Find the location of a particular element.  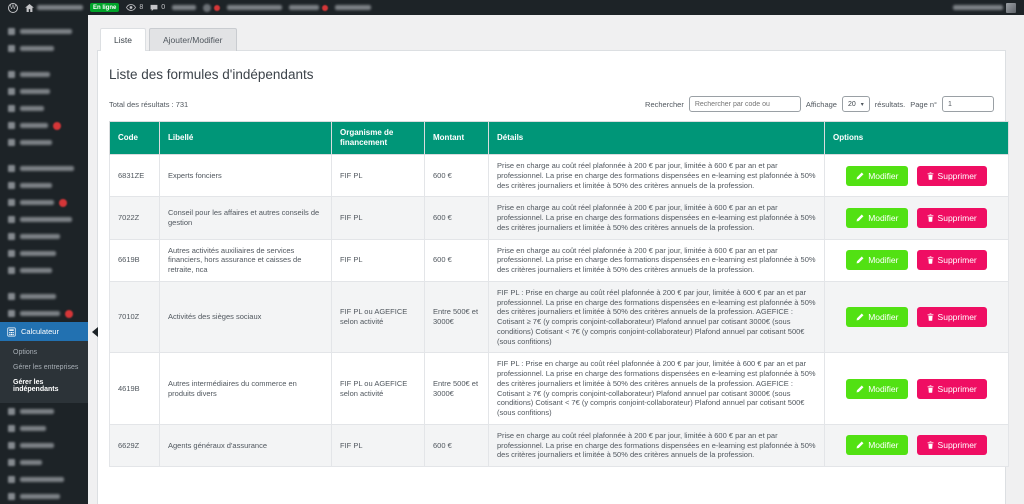

eye-icon is located at coordinates (131, 7).